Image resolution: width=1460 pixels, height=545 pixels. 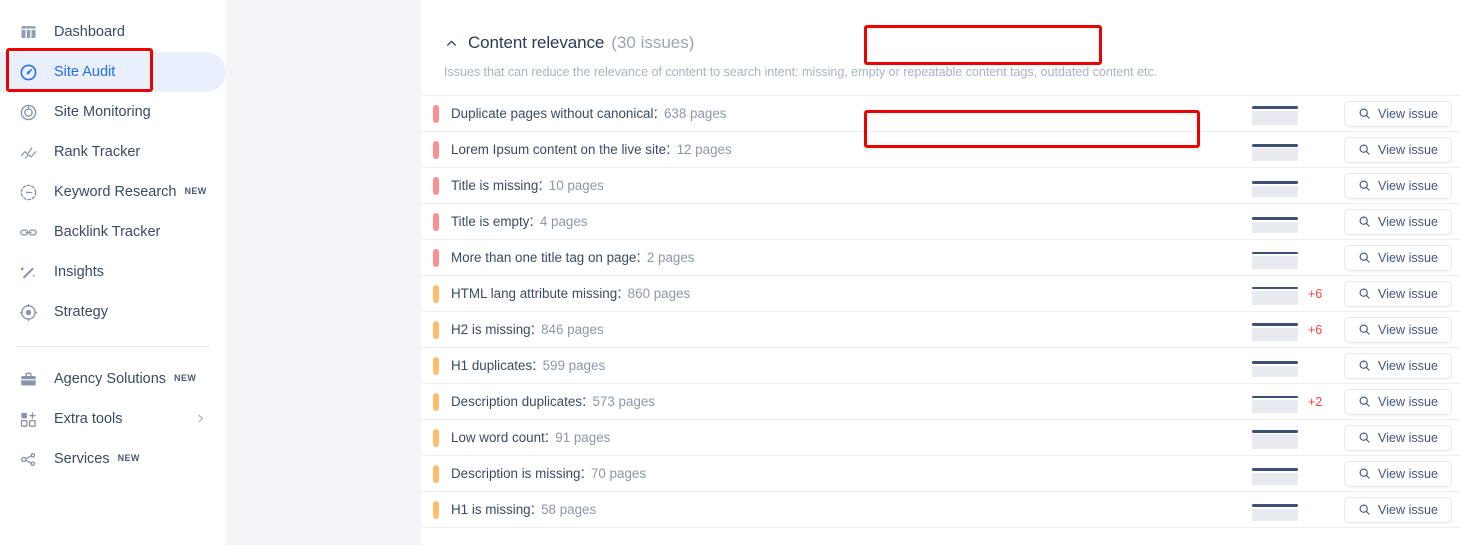 What do you see at coordinates (516, 473) in the screenshot?
I see `issue-name: Description is missing` at bounding box center [516, 473].